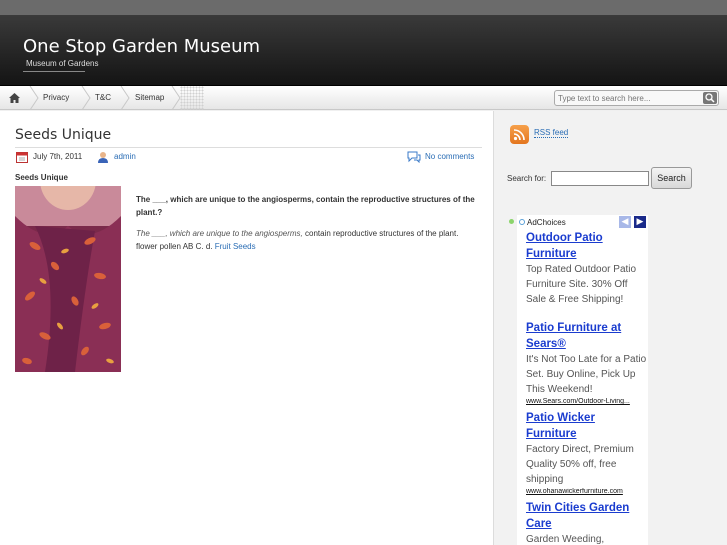 This screenshot has width=727, height=545. I want to click on nav-item-tc: T&C, so click(103, 98).